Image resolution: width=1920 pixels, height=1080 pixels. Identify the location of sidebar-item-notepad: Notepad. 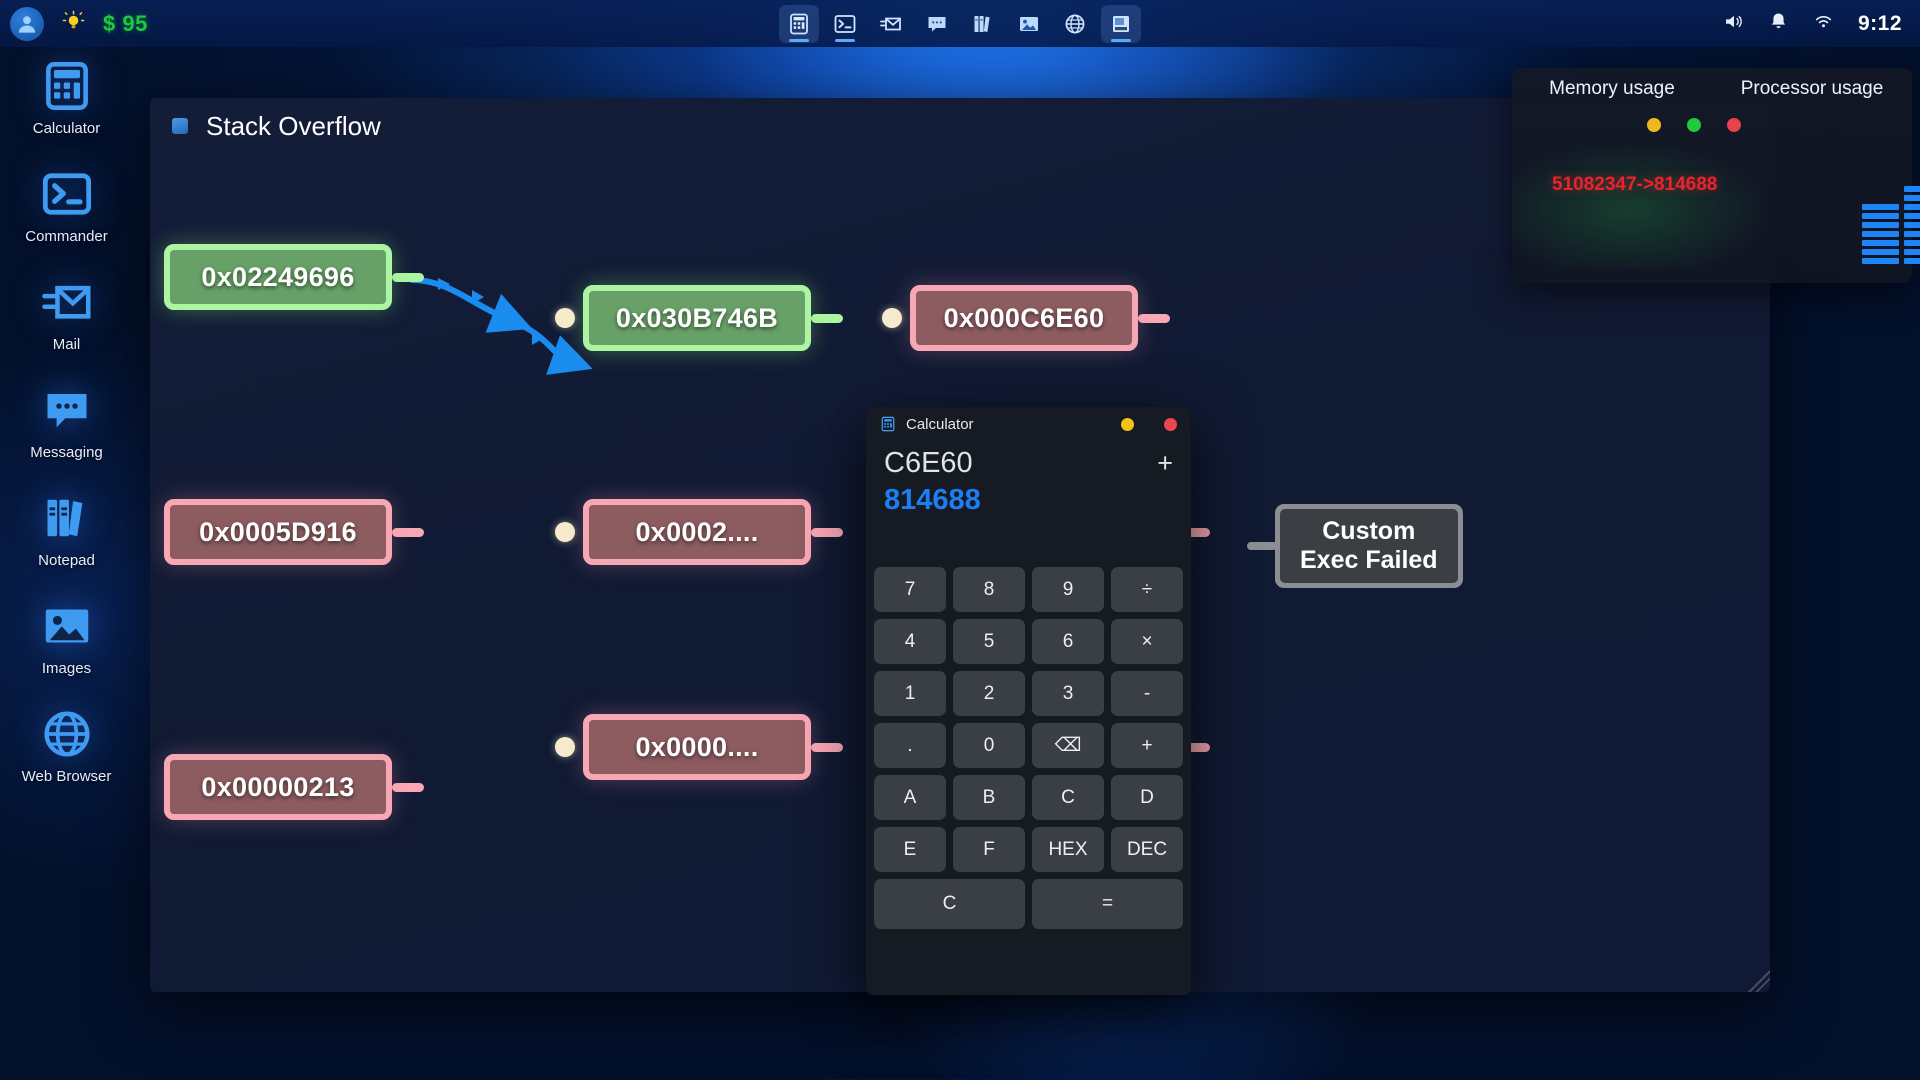
(67, 530).